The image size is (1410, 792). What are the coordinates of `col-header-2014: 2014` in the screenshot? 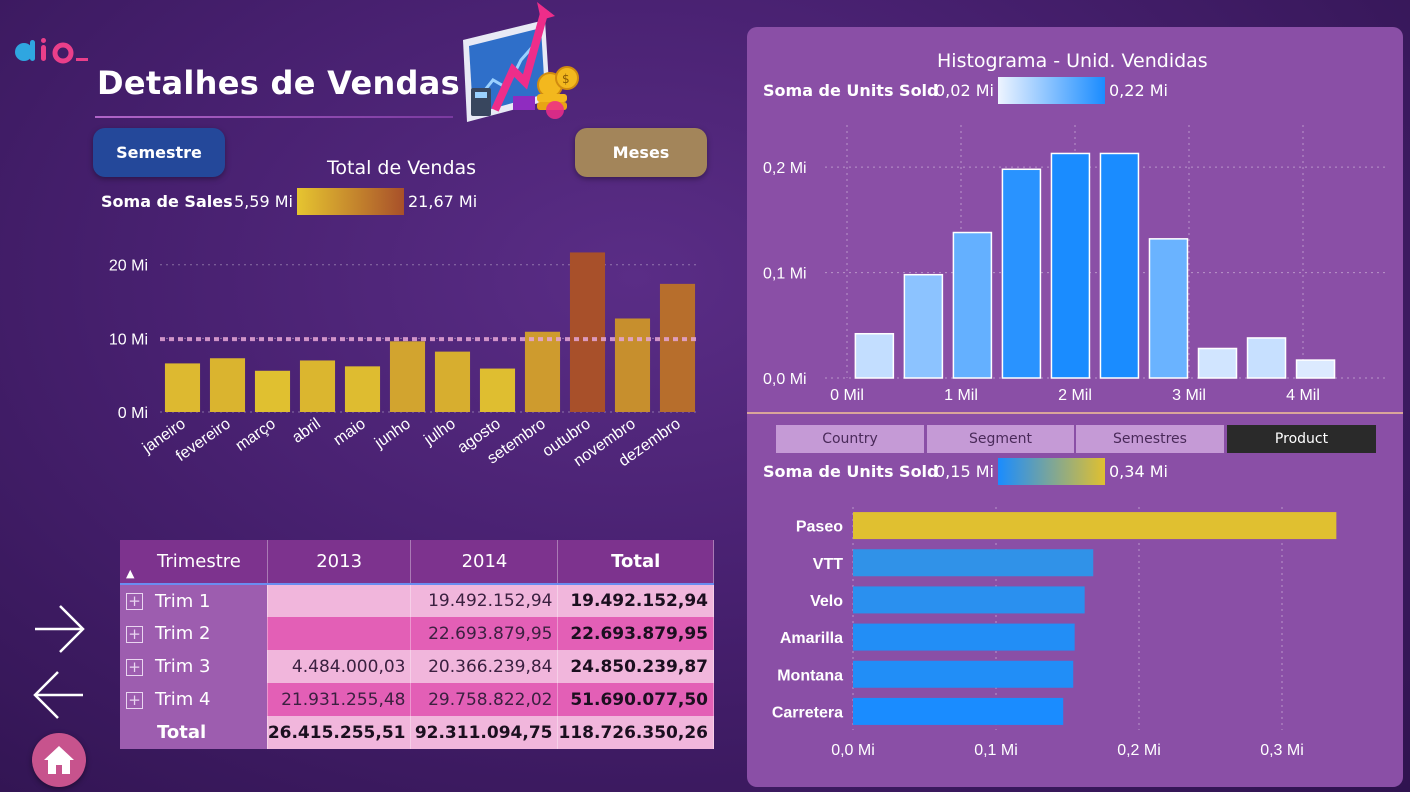 It's located at (484, 562).